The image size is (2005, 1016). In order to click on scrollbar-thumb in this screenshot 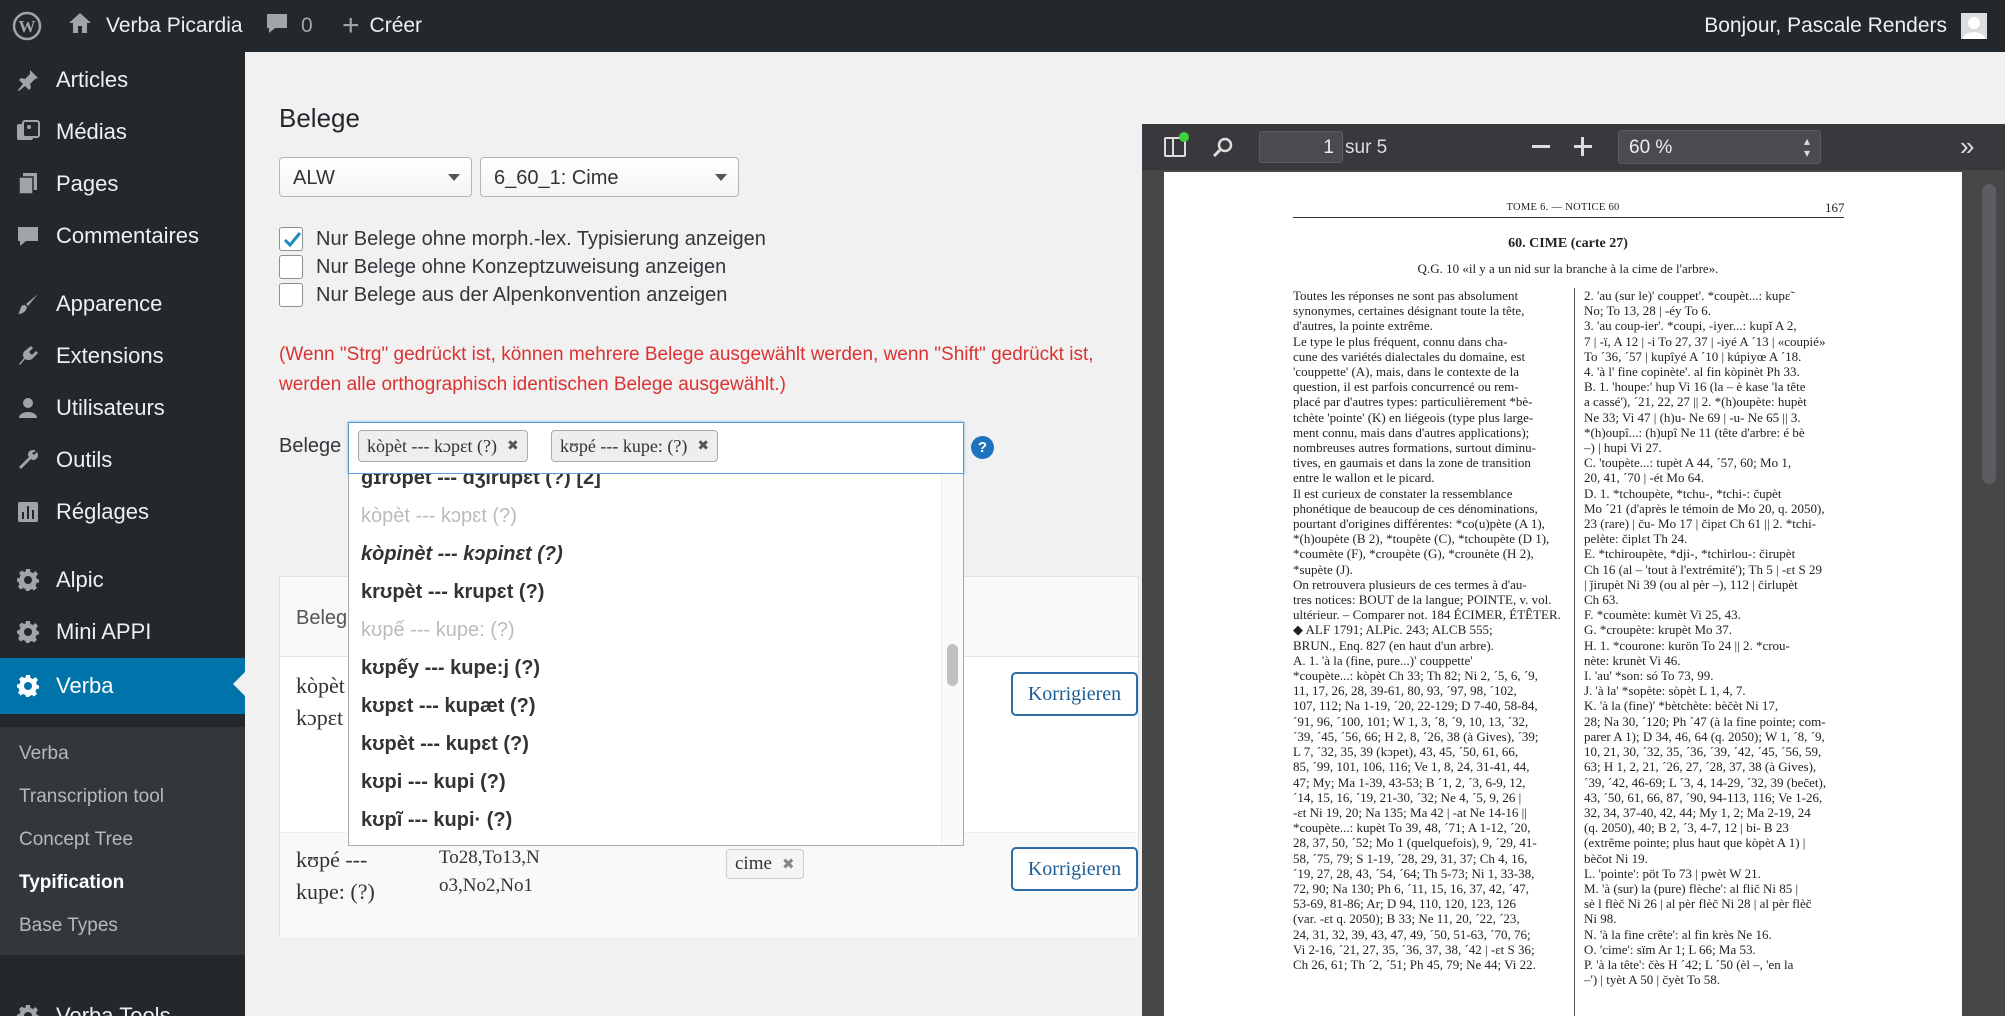, I will do `click(952, 665)`.